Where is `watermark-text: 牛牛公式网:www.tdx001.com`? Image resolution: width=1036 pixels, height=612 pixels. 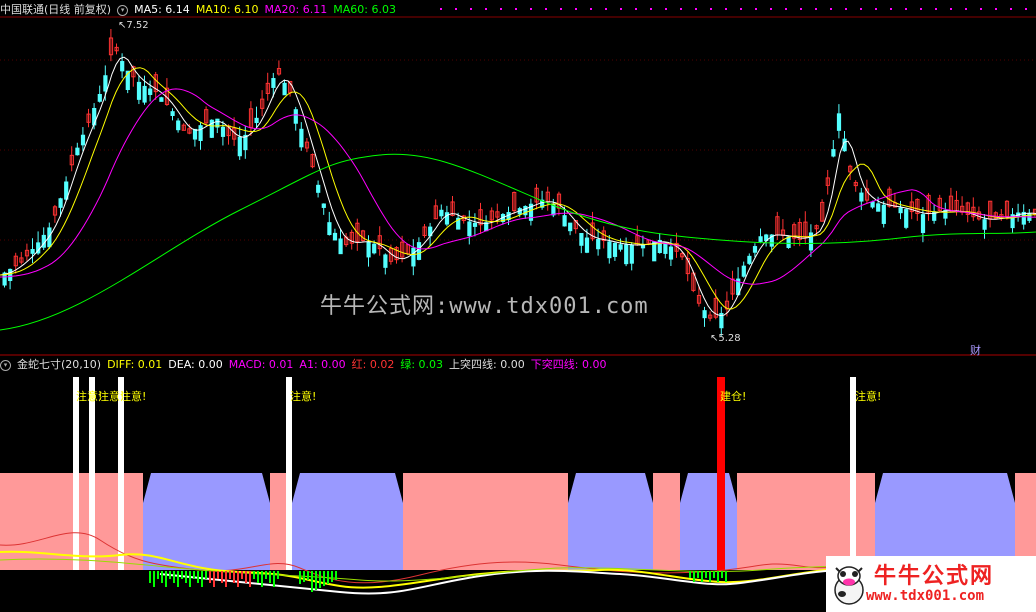
watermark-text: 牛牛公式网:www.tdx001.com is located at coordinates (484, 306).